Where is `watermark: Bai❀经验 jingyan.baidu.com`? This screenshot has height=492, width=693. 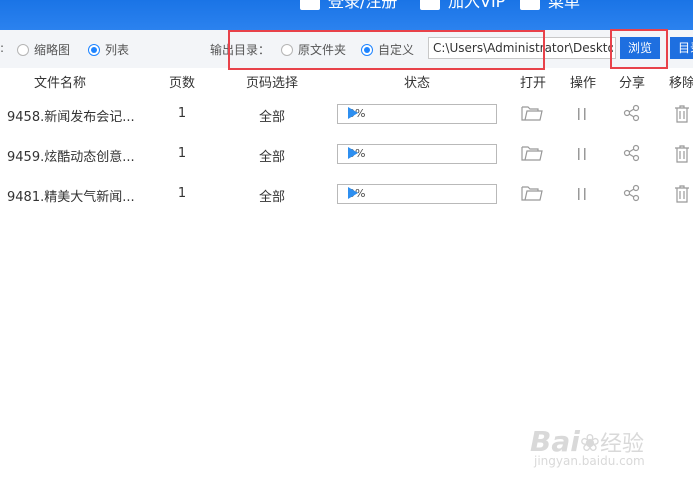 watermark: Bai❀经验 jingyan.baidu.com is located at coordinates (605, 446).